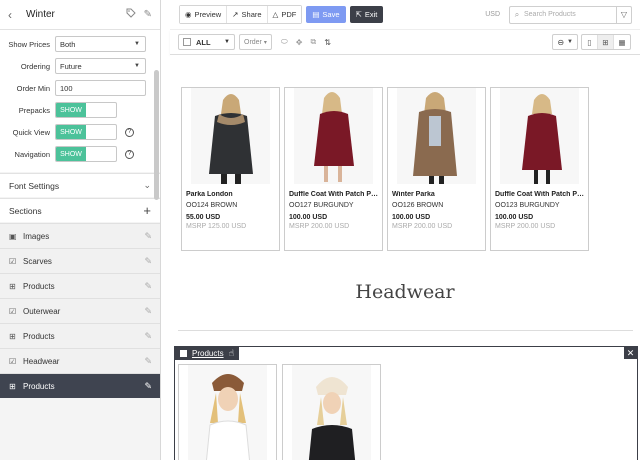 This screenshot has width=640, height=460. I want to click on block-label-tag: Products ☝, so click(207, 353).